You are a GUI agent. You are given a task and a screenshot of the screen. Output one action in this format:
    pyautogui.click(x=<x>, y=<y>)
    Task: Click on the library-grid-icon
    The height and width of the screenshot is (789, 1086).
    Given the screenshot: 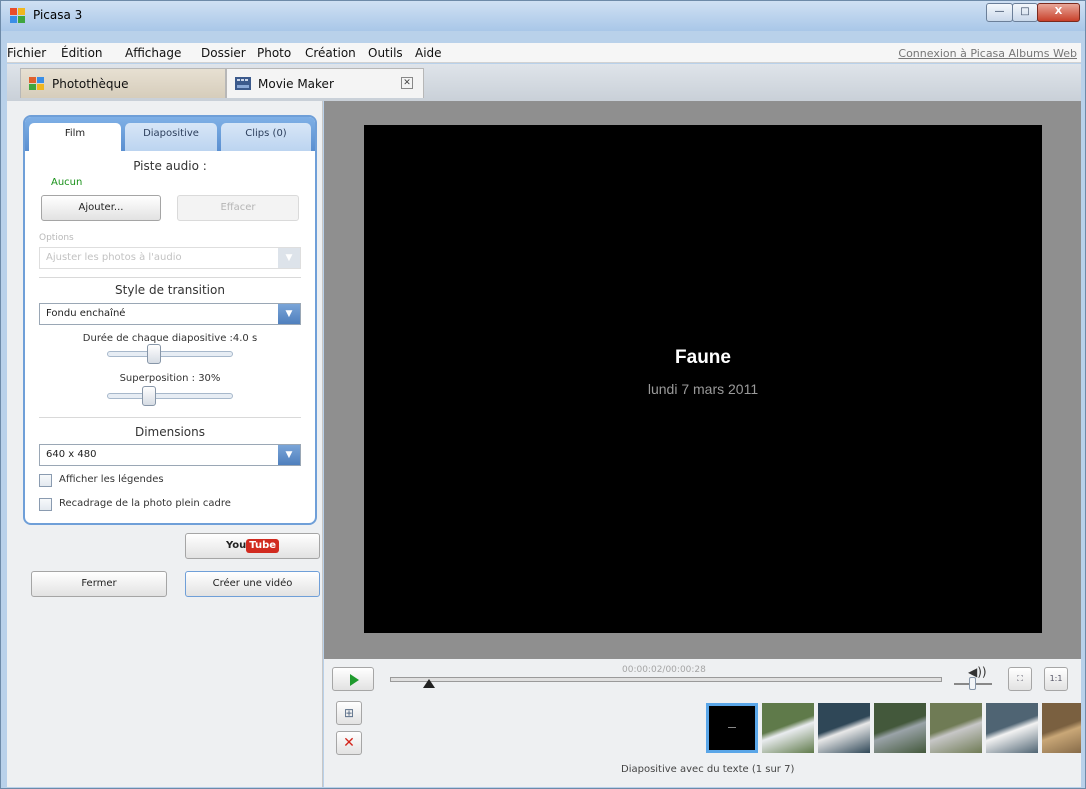 What is the action you would take?
    pyautogui.click(x=36, y=83)
    